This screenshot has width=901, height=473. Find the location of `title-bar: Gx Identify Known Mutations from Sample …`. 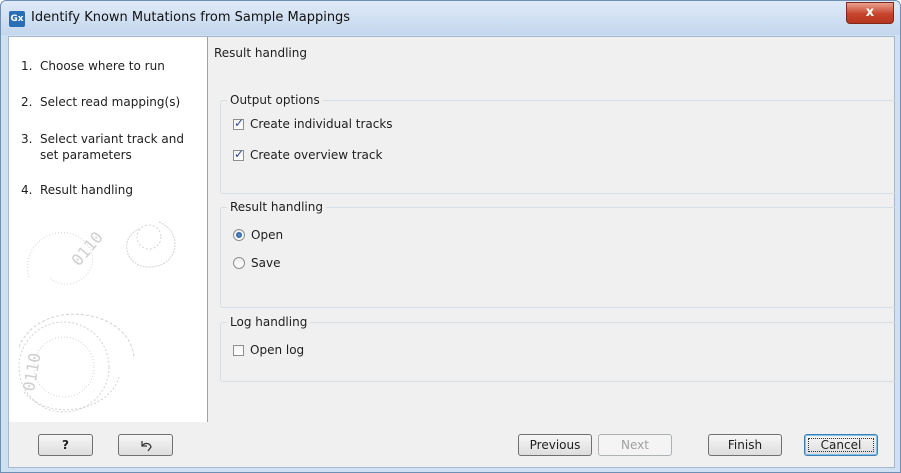

title-bar: Gx Identify Known Mutations from Sample … is located at coordinates (450, 18).